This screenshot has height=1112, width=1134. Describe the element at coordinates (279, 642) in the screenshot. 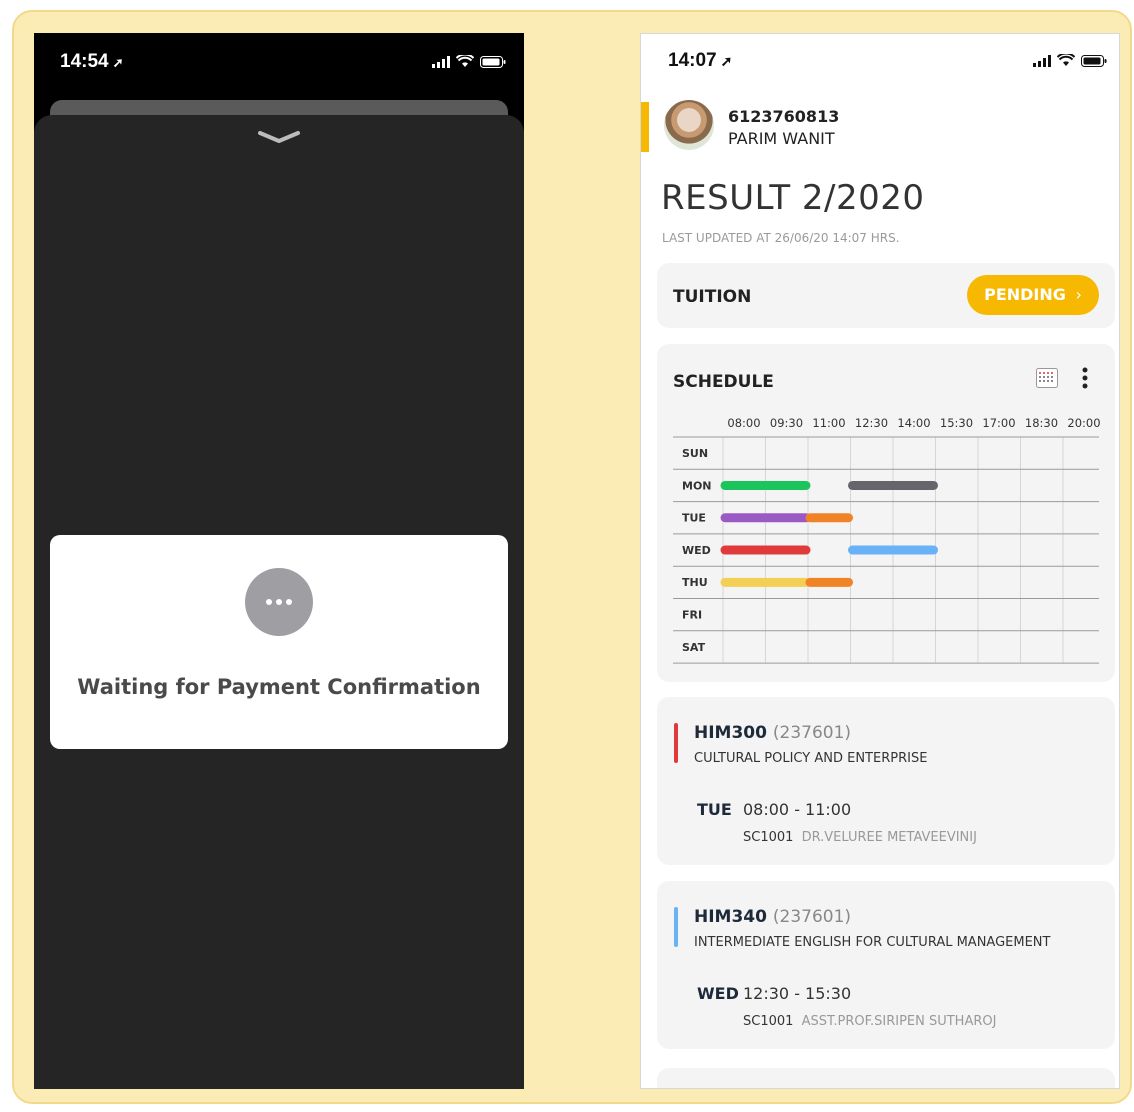

I see `waiting-modal: Waiting for Payment Confirmation` at that location.